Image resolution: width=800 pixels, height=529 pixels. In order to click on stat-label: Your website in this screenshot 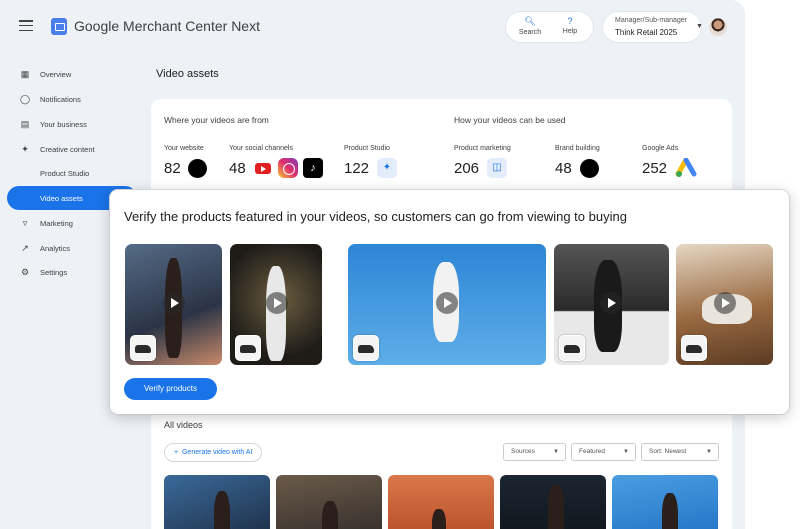, I will do `click(184, 148)`.